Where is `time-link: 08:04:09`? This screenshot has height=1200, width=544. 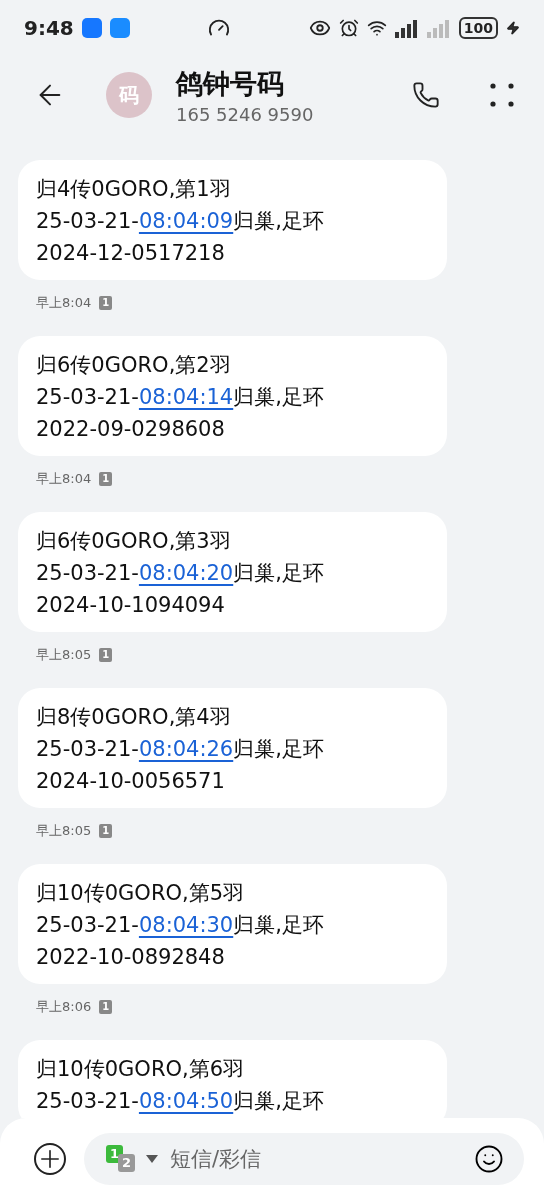
time-link: 08:04:09 is located at coordinates (186, 221).